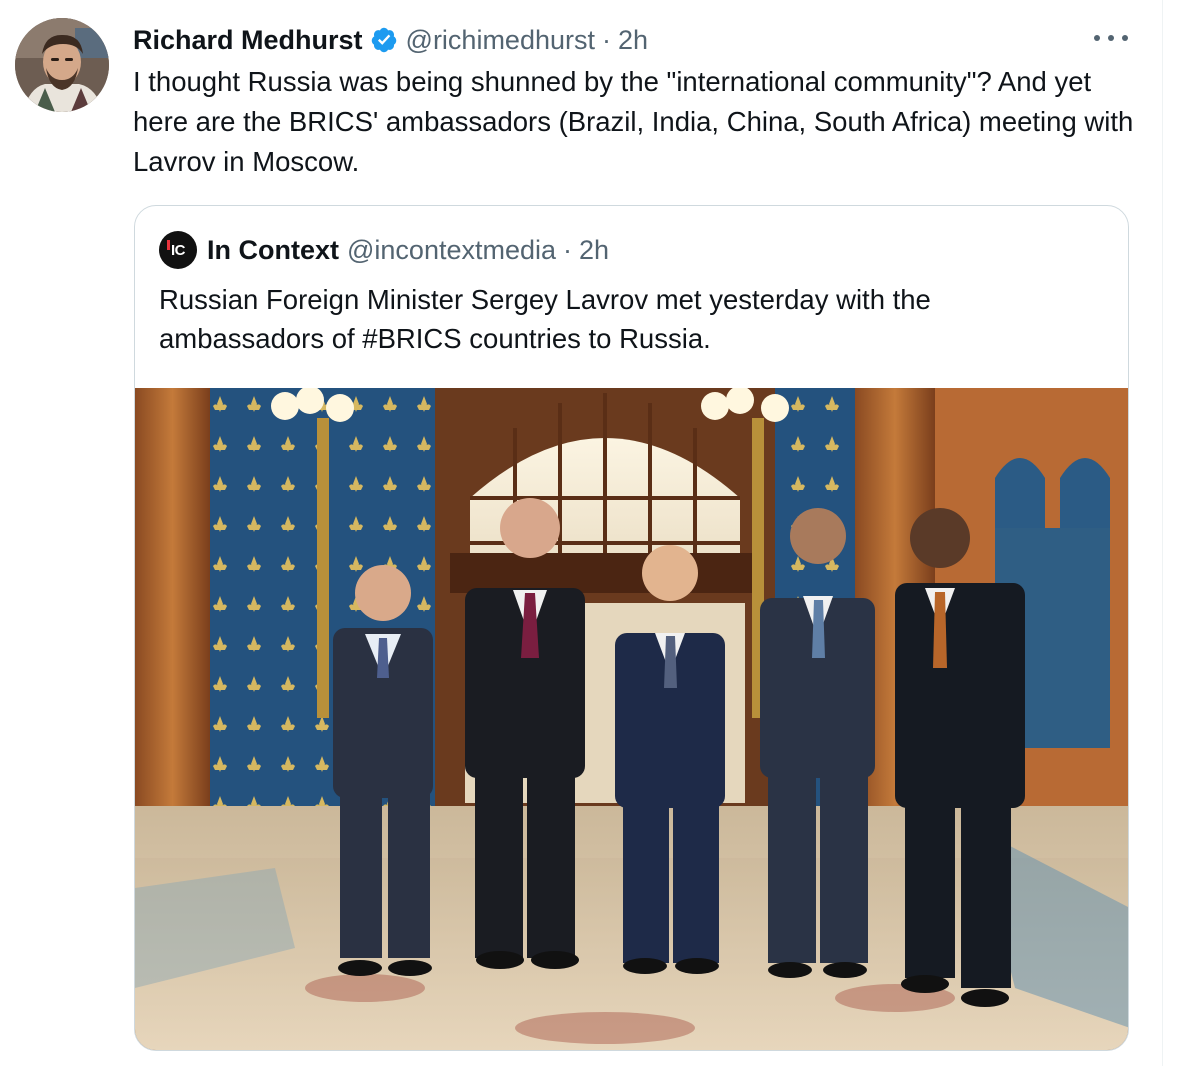  I want to click on quoted-tweet-timestamp: 2h, so click(594, 250).